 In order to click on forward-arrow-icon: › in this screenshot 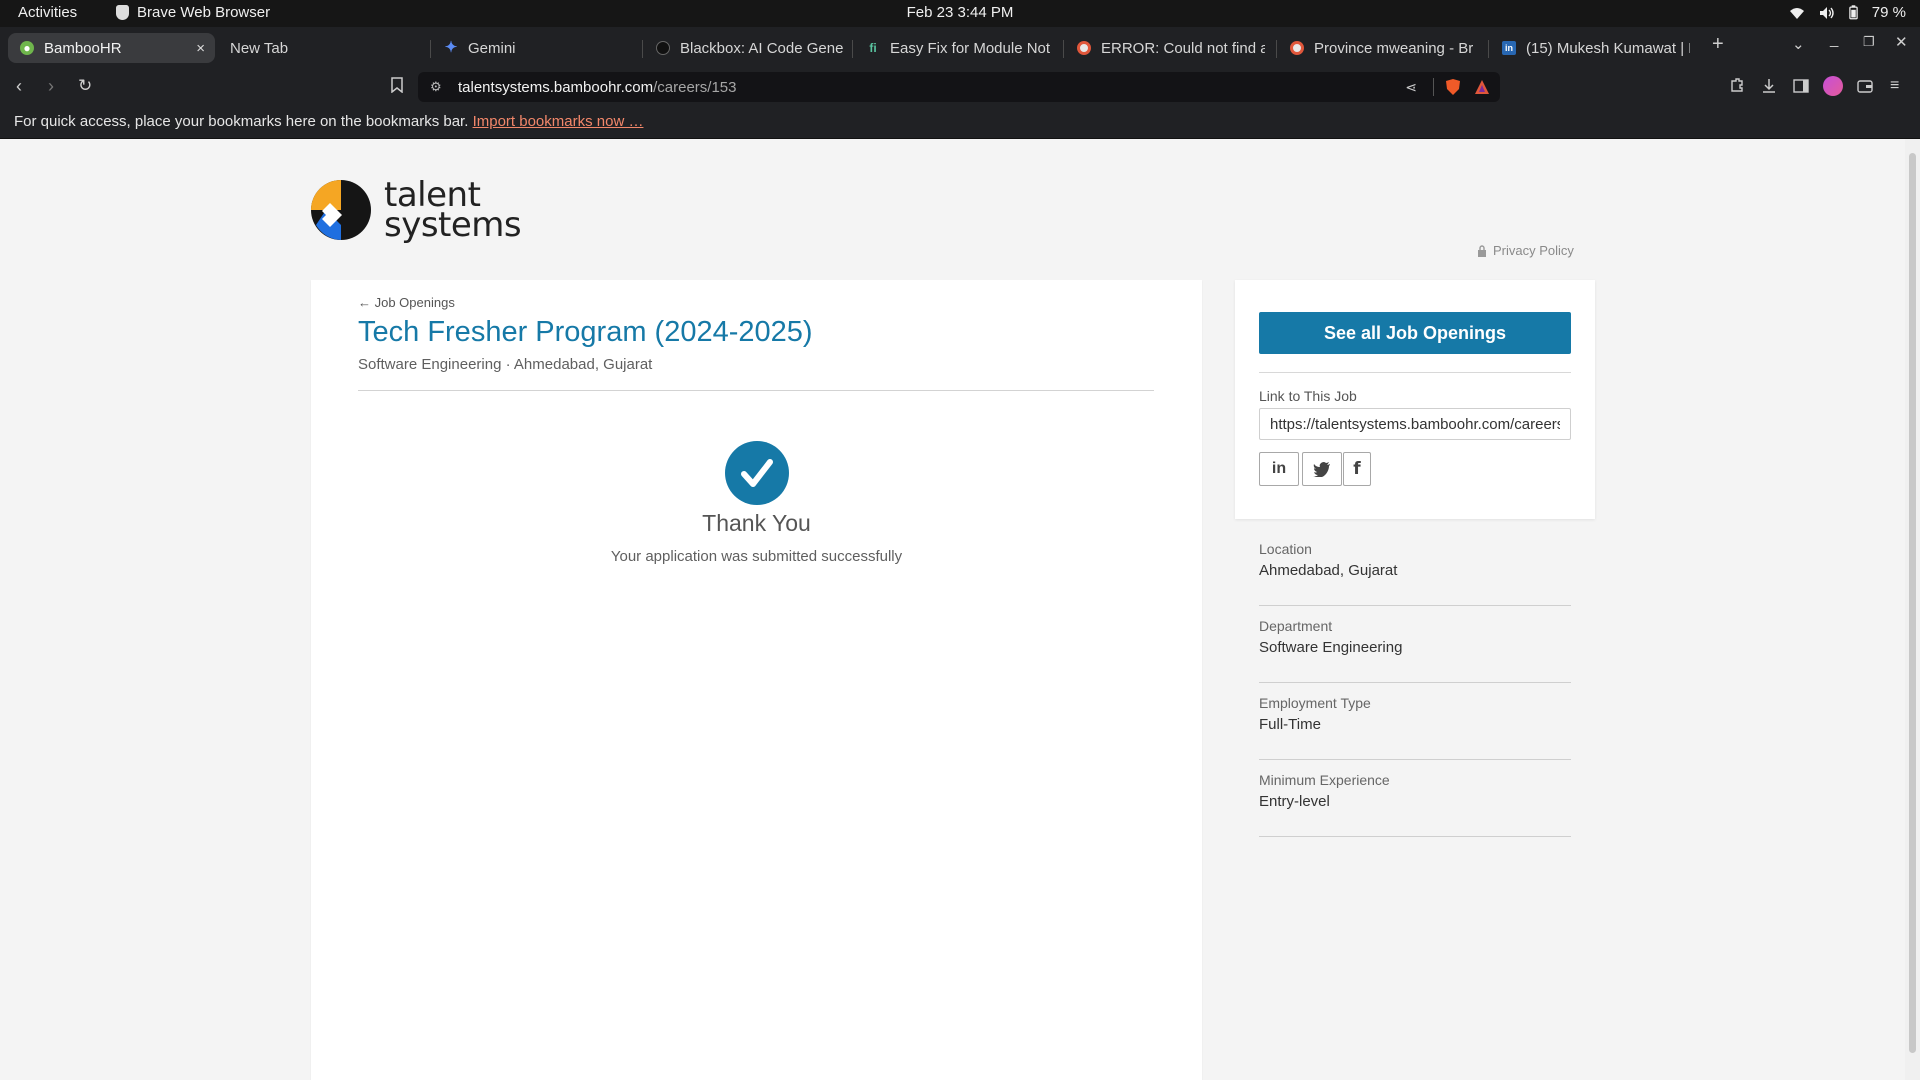, I will do `click(51, 86)`.